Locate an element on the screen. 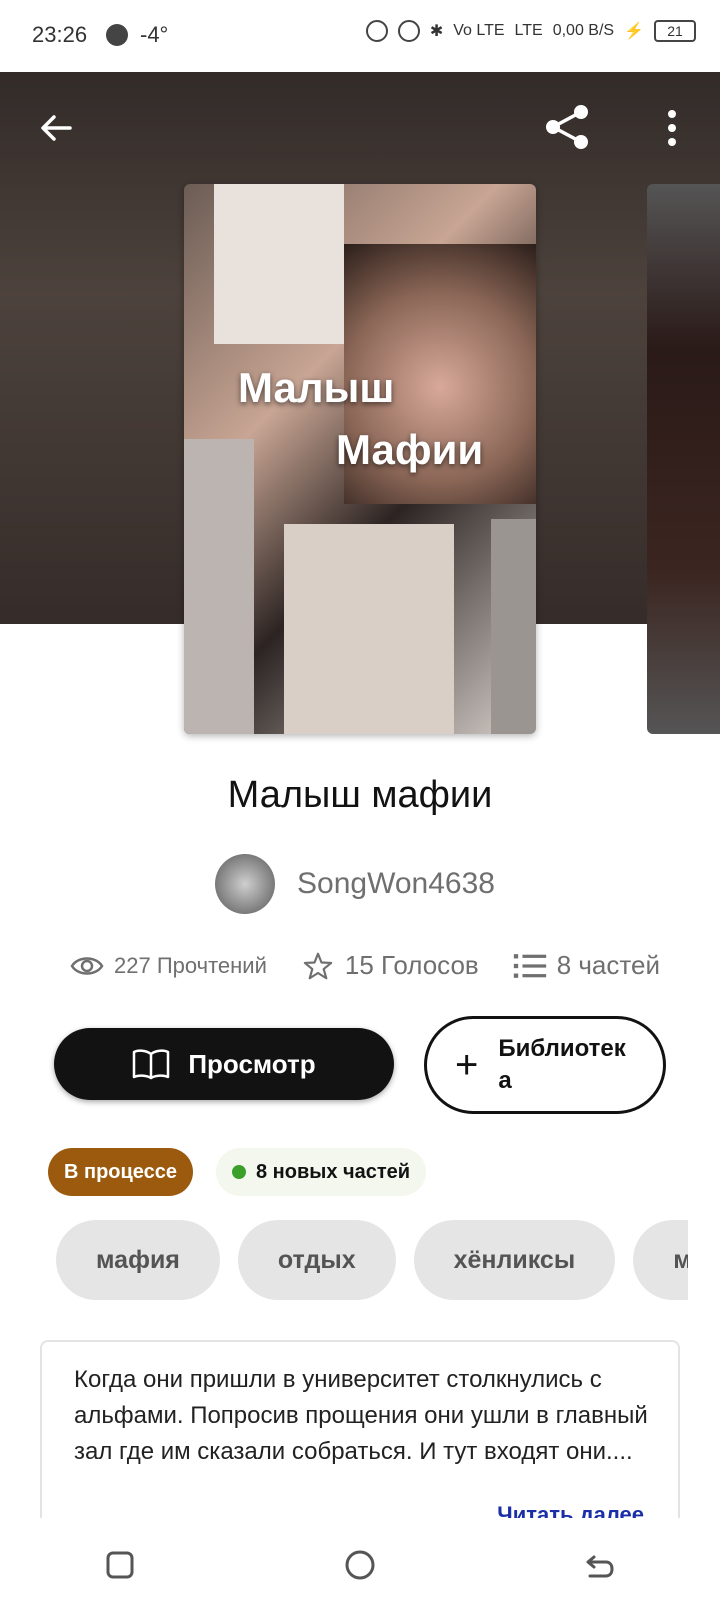 Image resolution: width=720 pixels, height=1612 pixels. tag-chip: мафия is located at coordinates (138, 1260).